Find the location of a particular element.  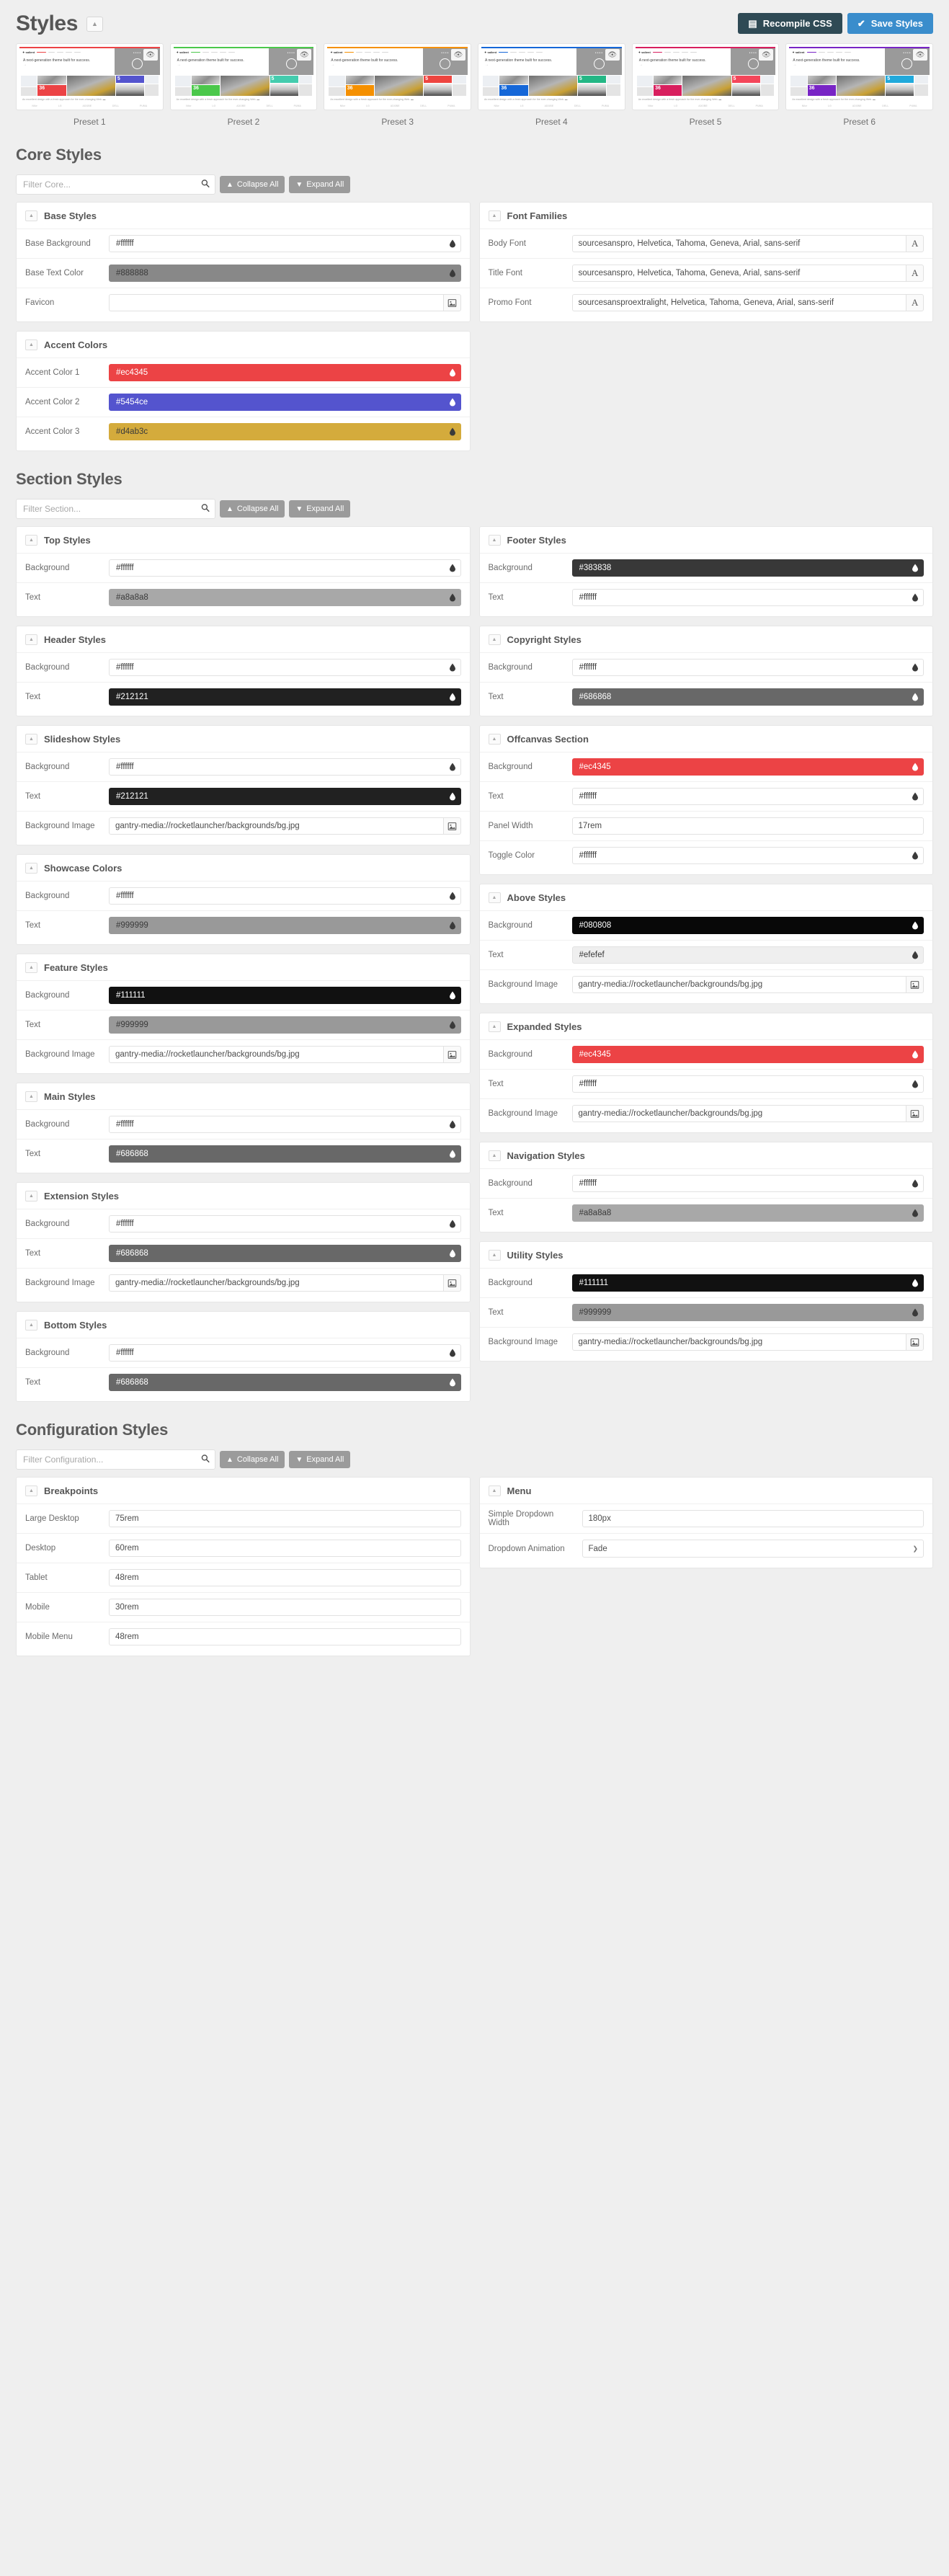

color-value-input: #999999 is located at coordinates (285, 1025).